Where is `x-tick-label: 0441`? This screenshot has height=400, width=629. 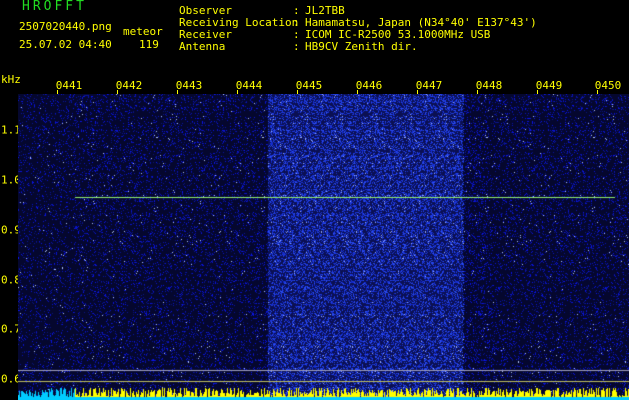 x-tick-label: 0441 is located at coordinates (69, 85).